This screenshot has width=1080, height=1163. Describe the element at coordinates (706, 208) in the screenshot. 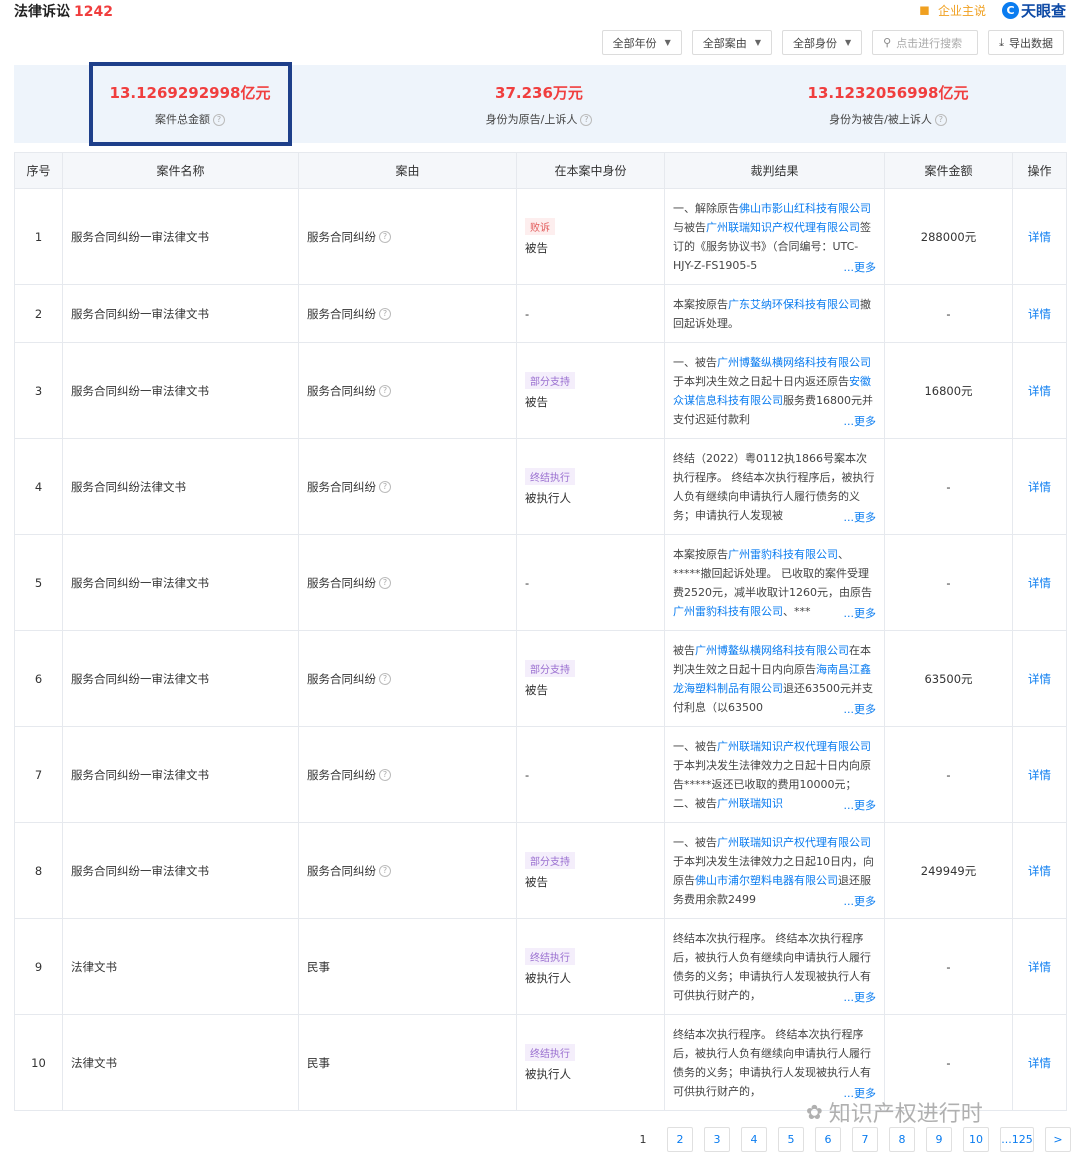

I see `result-segment: 一、解除原告` at that location.